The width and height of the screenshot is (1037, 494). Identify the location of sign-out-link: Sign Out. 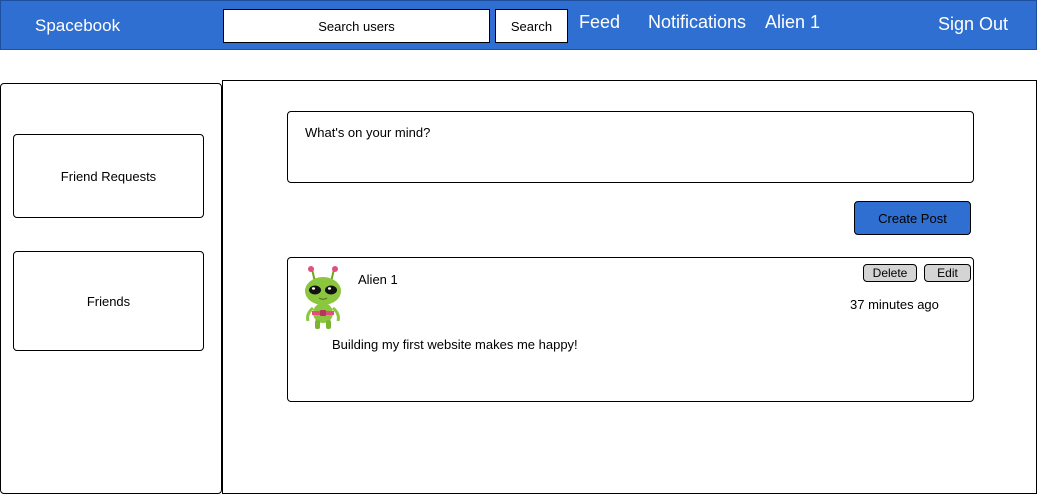
(973, 24).